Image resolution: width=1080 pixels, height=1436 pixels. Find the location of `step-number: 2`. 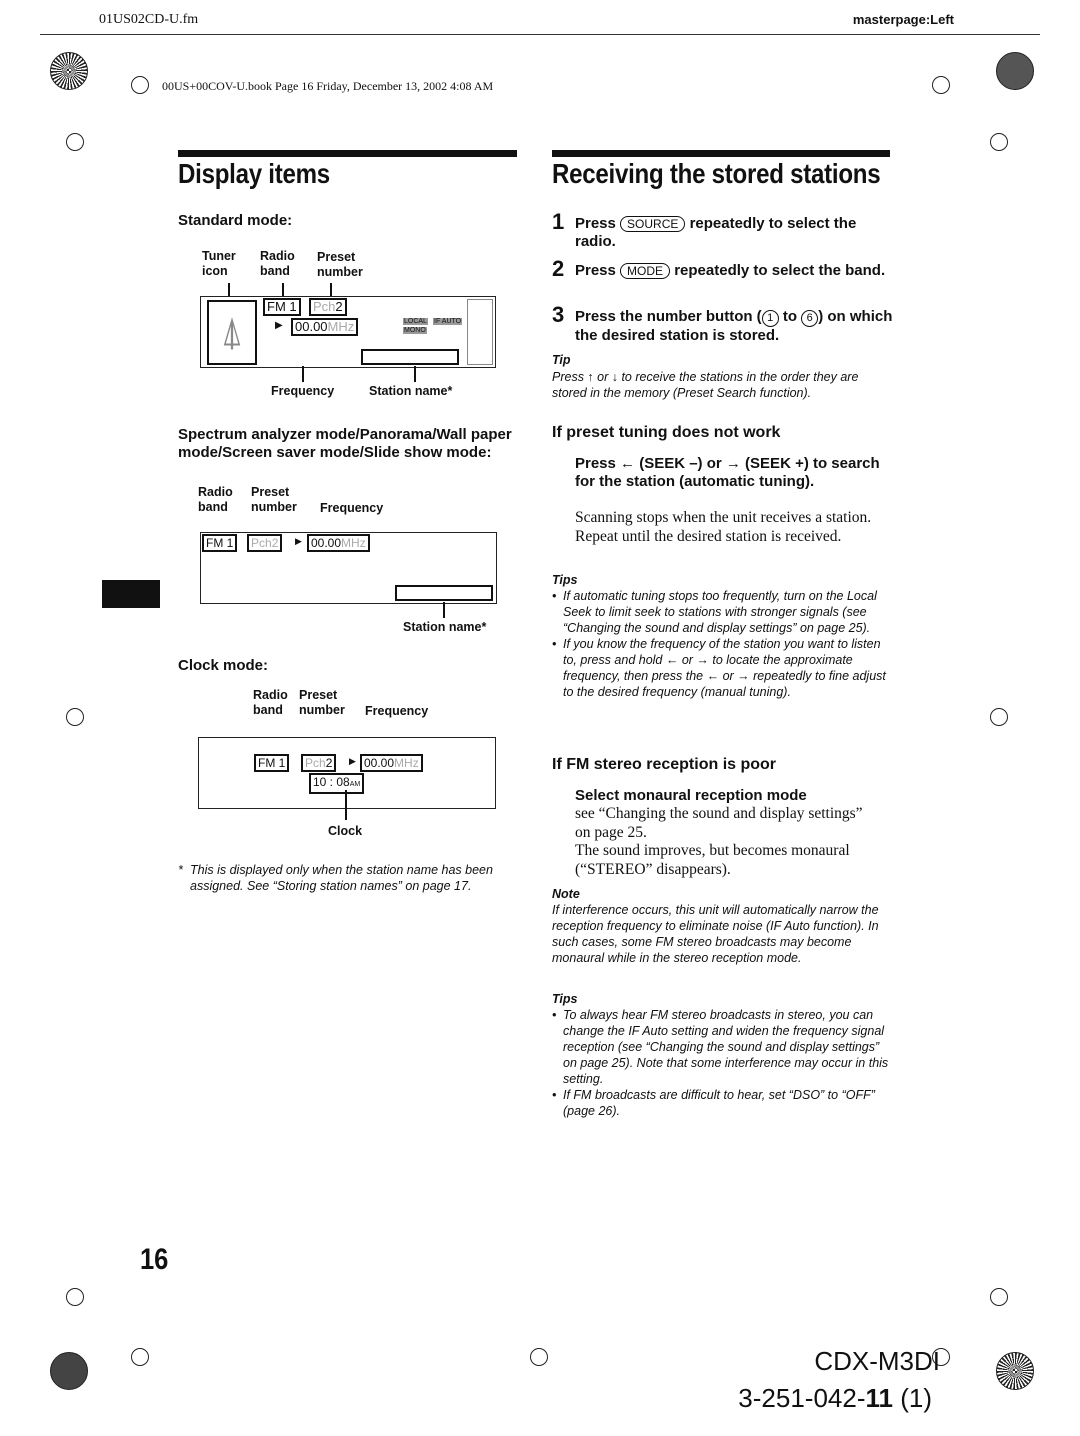

step-number: 2 is located at coordinates (558, 268).